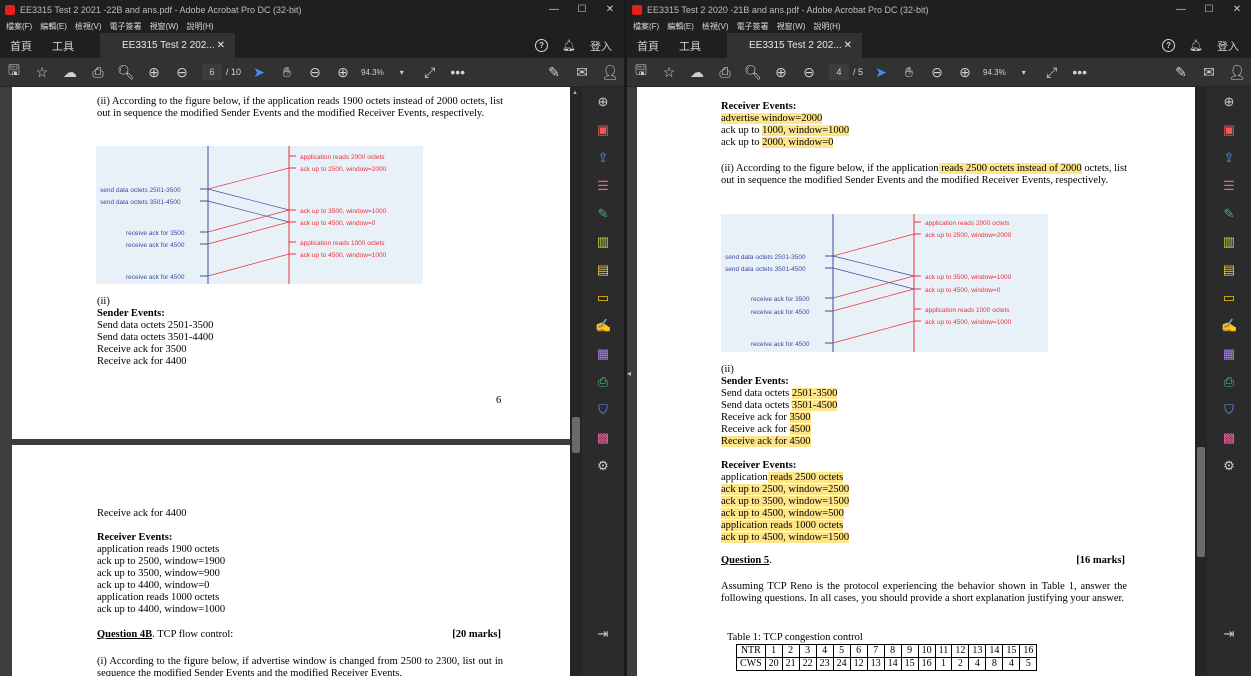  I want to click on maximize-button: ☐, so click(1209, 9).